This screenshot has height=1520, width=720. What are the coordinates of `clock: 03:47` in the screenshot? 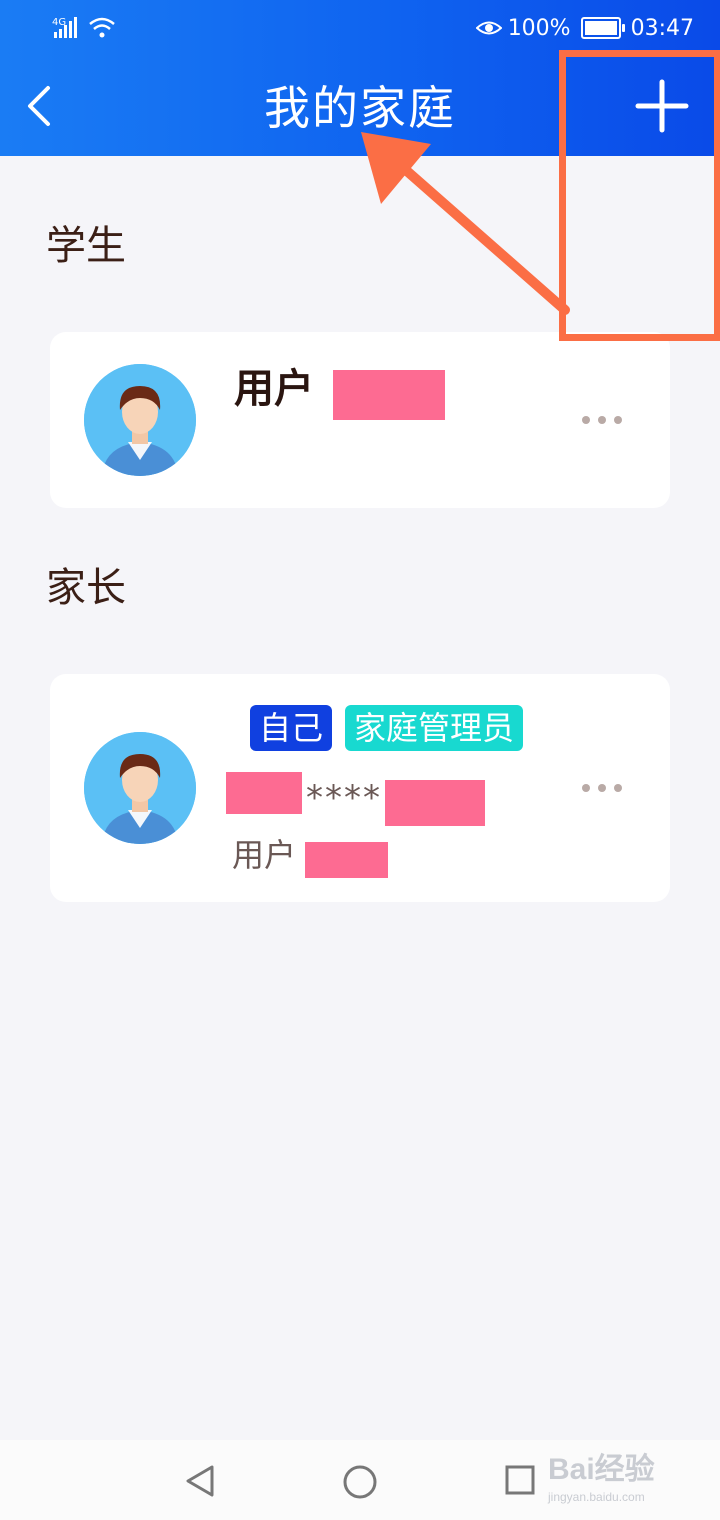 It's located at (662, 28).